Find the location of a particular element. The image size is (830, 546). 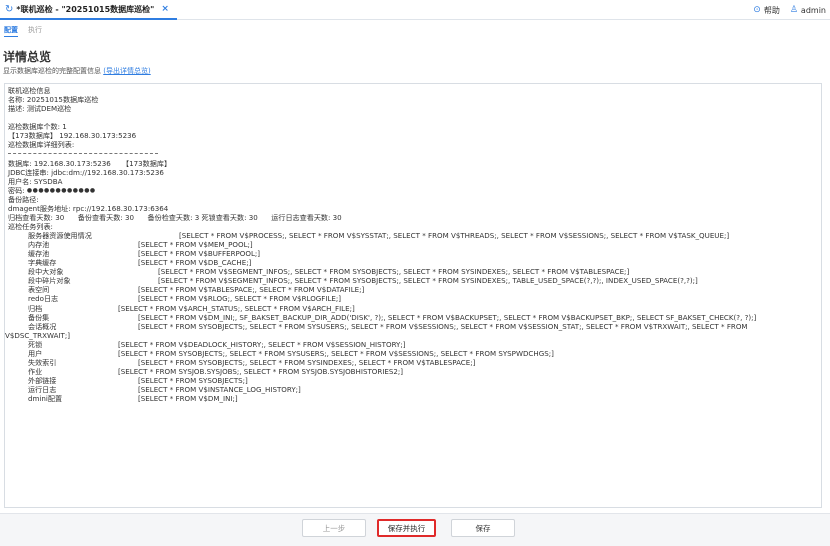

task-name: 表空间 is located at coordinates (39, 290).